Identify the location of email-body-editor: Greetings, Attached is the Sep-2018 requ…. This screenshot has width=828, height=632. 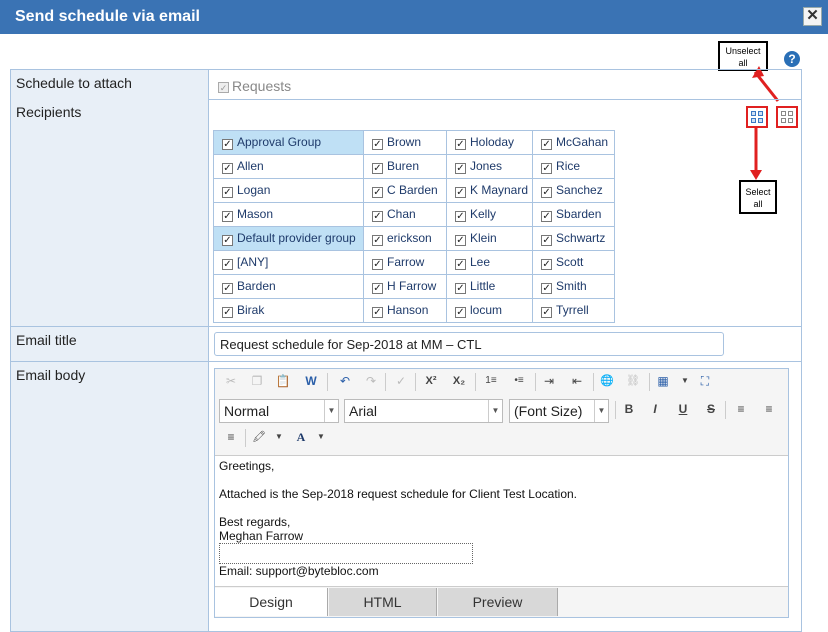
(501, 521).